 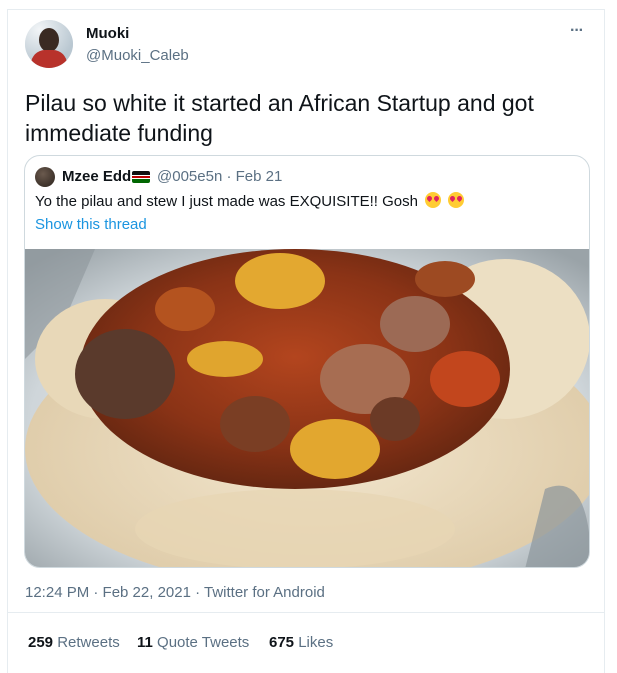 I want to click on avatar-body, so click(x=49, y=59).